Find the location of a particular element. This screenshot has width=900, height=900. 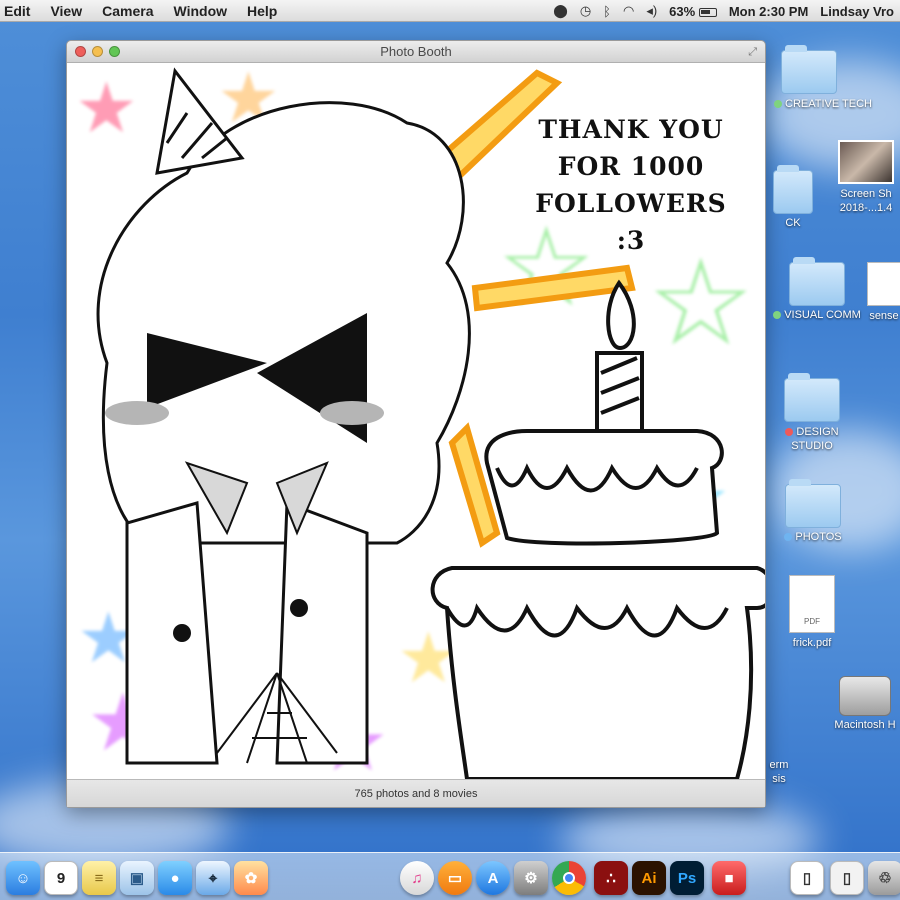

menu-edit: Edit is located at coordinates (17, 11).